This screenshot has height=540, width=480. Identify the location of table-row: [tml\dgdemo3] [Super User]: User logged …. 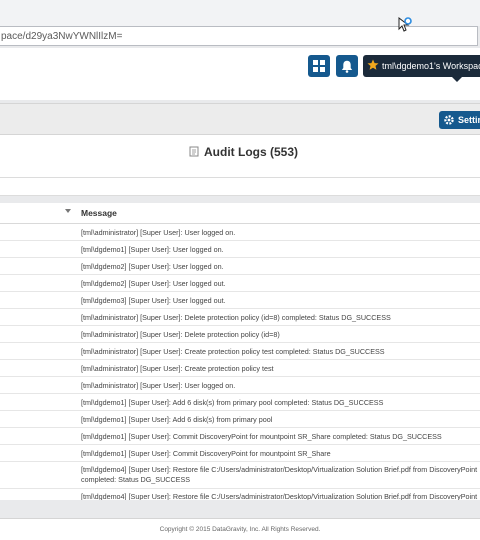
(240, 300).